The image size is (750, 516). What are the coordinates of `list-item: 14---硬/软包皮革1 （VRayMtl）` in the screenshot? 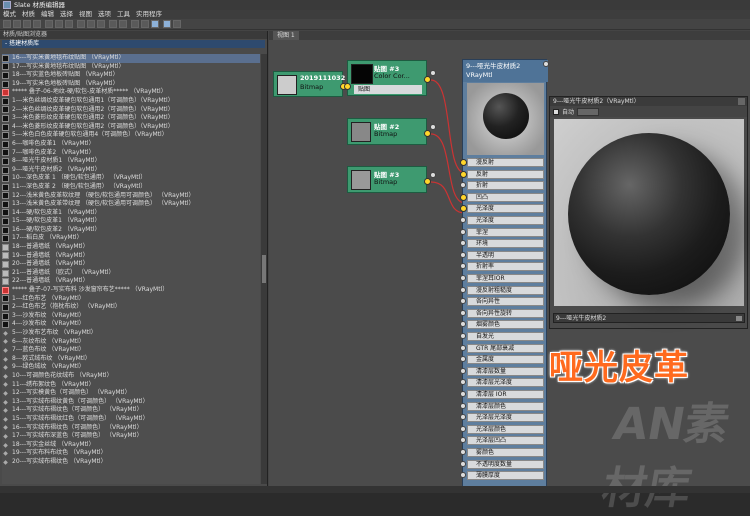 It's located at (131, 213).